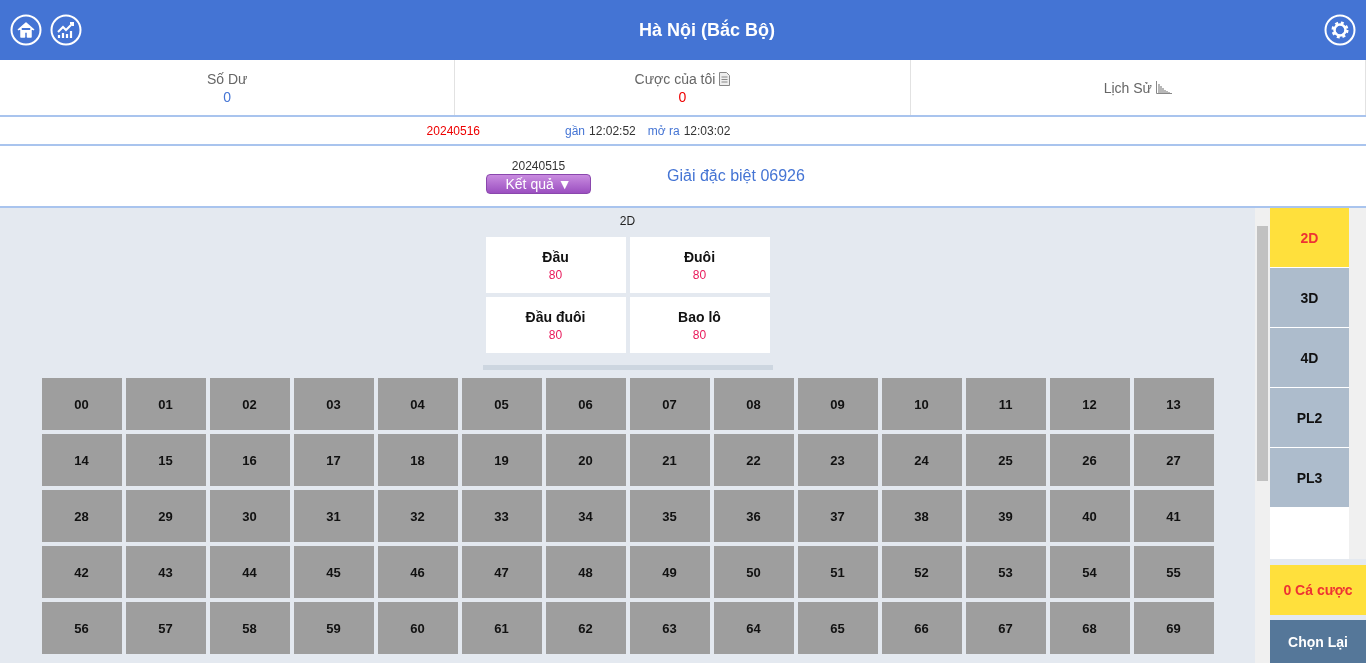  What do you see at coordinates (837, 628) in the screenshot?
I see `number-button: 65` at bounding box center [837, 628].